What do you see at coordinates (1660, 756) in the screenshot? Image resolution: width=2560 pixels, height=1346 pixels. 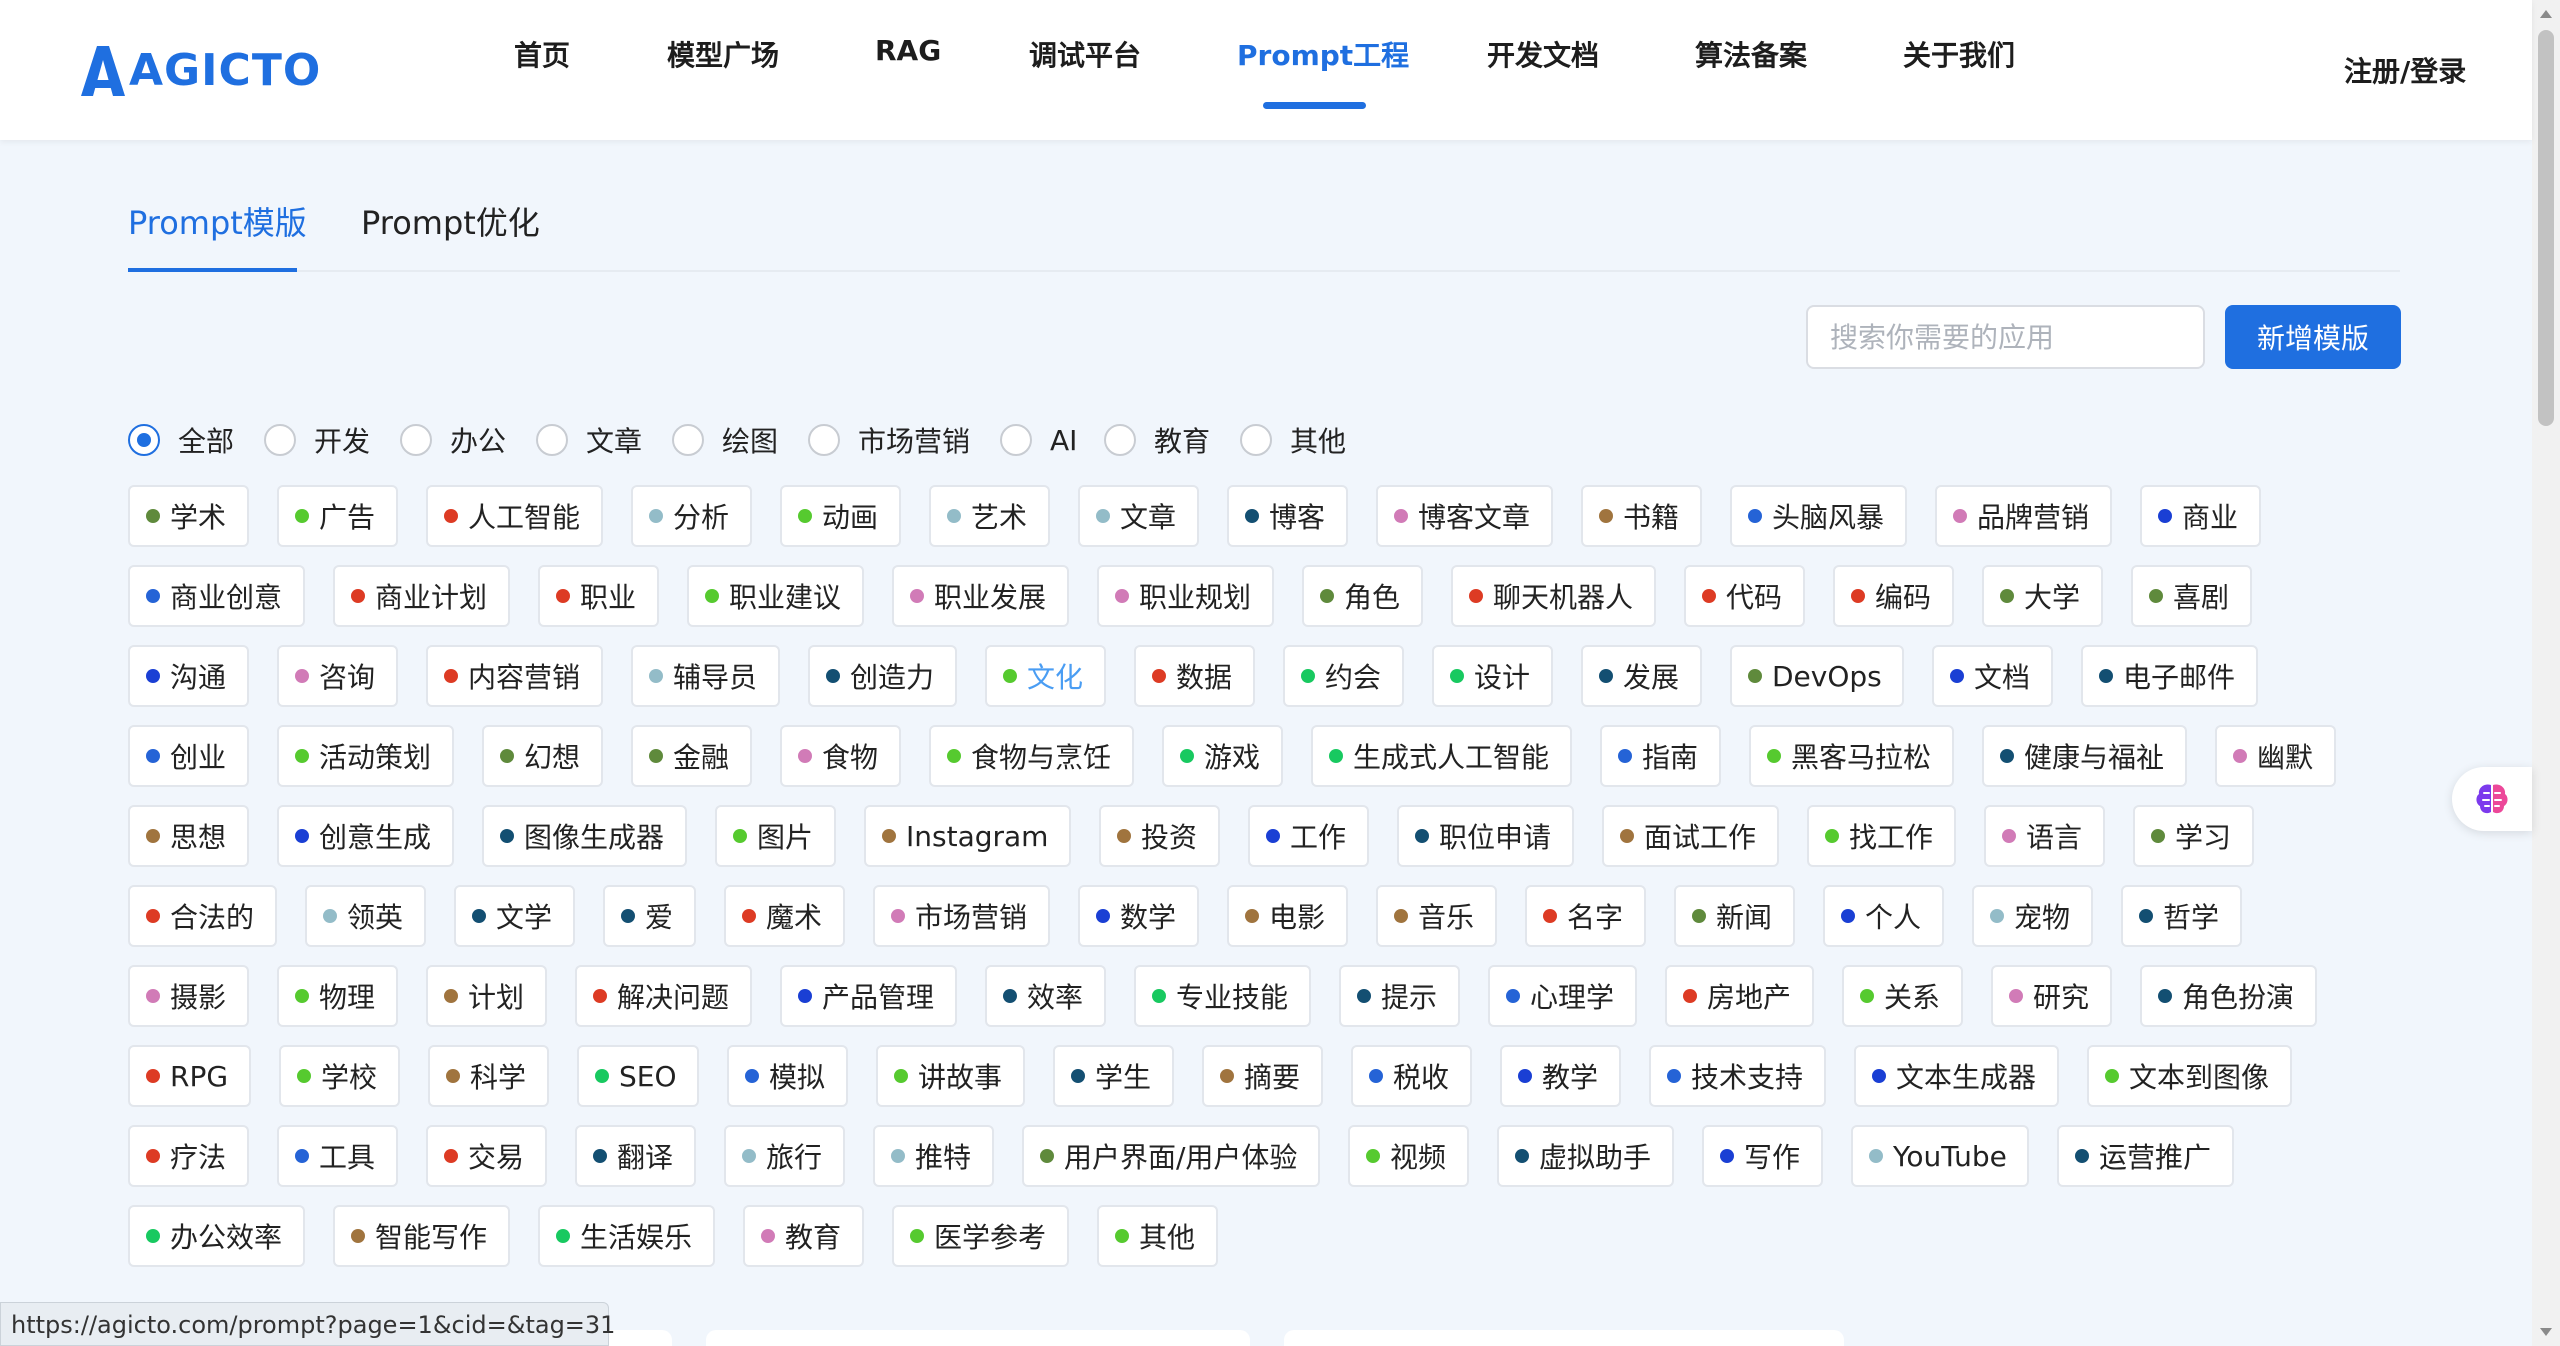 I see `tag-chip: 指南` at bounding box center [1660, 756].